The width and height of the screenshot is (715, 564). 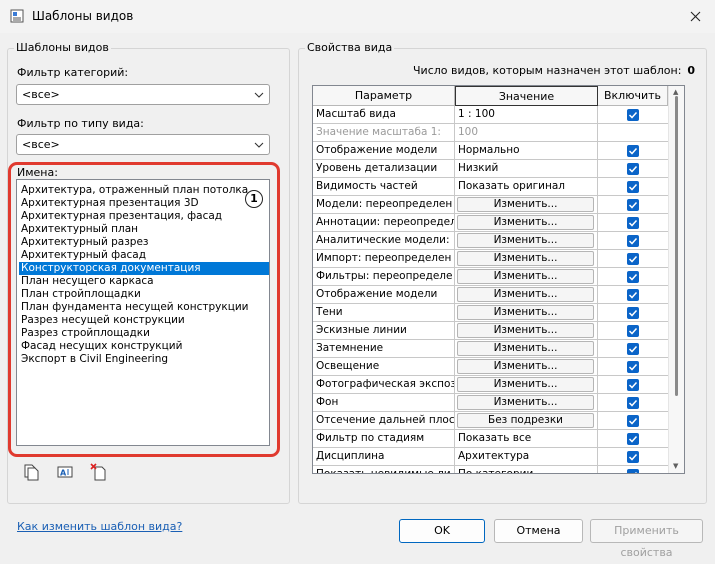 What do you see at coordinates (384, 403) in the screenshot?
I see `parameter-cell: Фон` at bounding box center [384, 403].